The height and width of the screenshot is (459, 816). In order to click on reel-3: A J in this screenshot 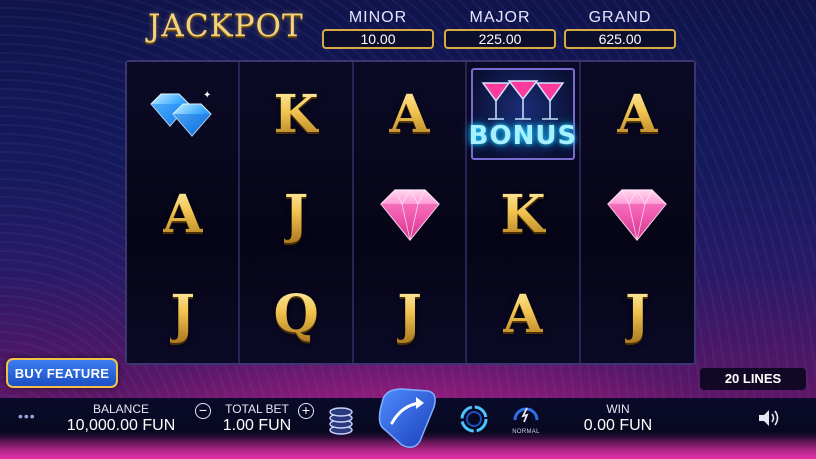, I will do `click(410, 213)`.